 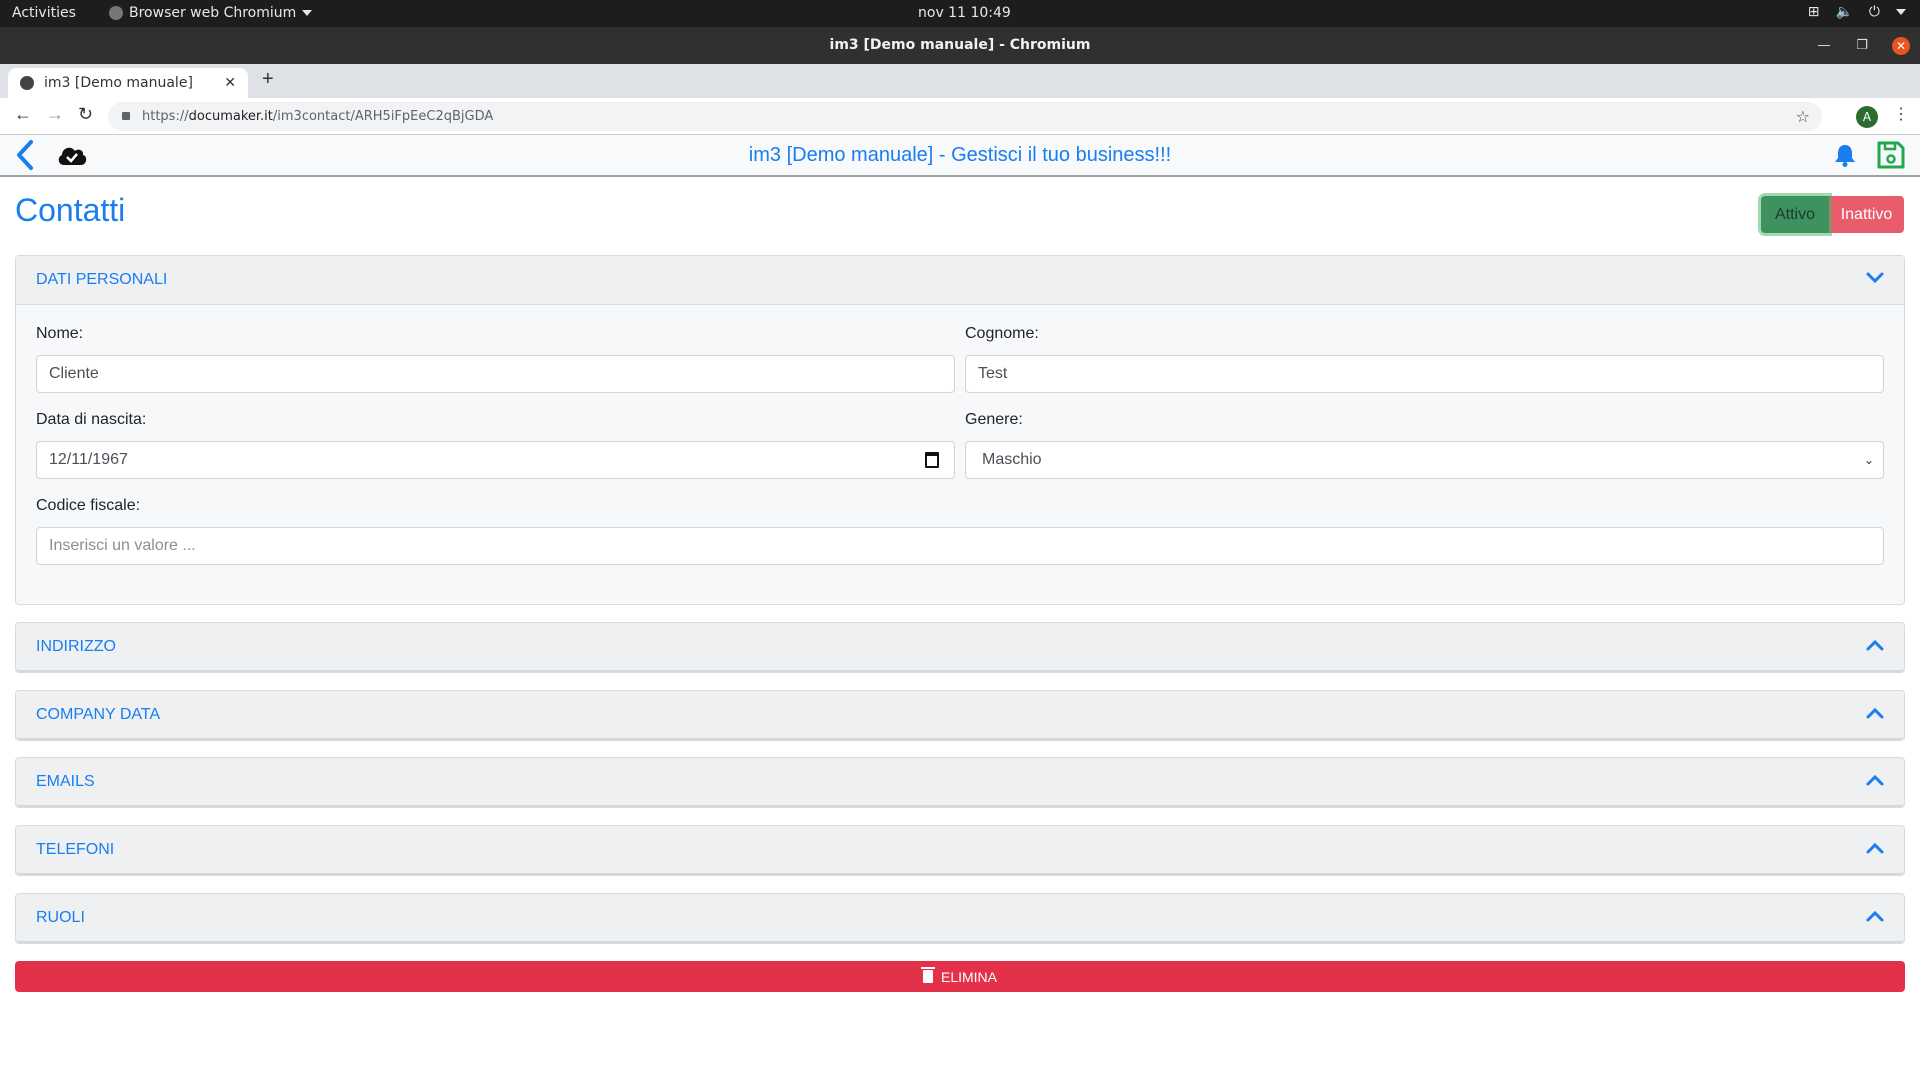 I want to click on section-header: INDIRIZZO, so click(x=960, y=647).